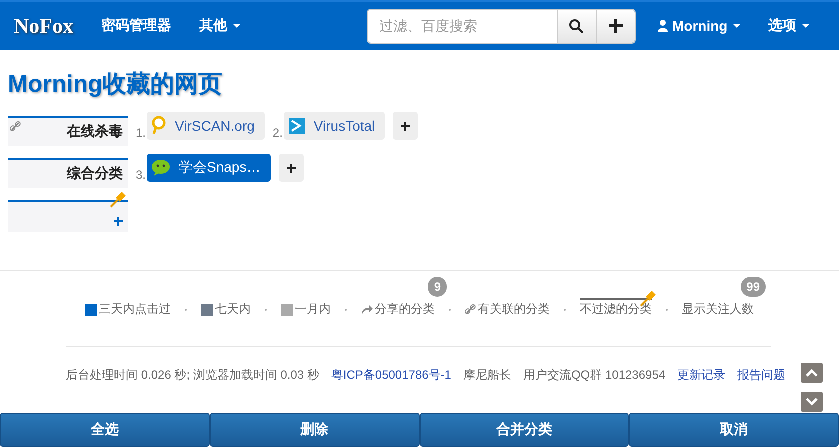 The width and height of the screenshot is (839, 447). Describe the element at coordinates (462, 26) in the screenshot. I see `search-field: 过滤、百度搜索` at that location.